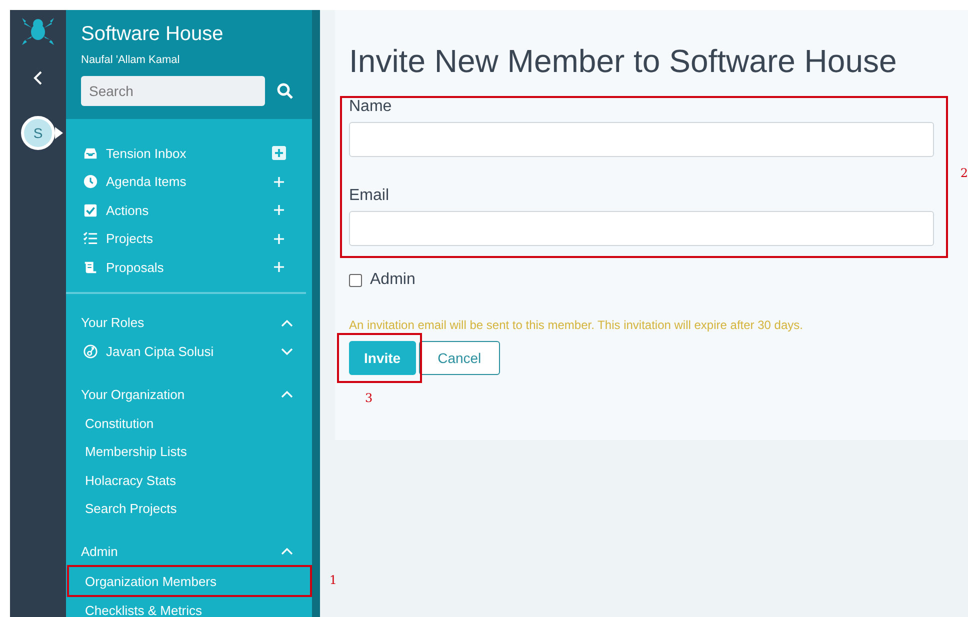  What do you see at coordinates (90, 153) in the screenshot?
I see `inbox-icon` at bounding box center [90, 153].